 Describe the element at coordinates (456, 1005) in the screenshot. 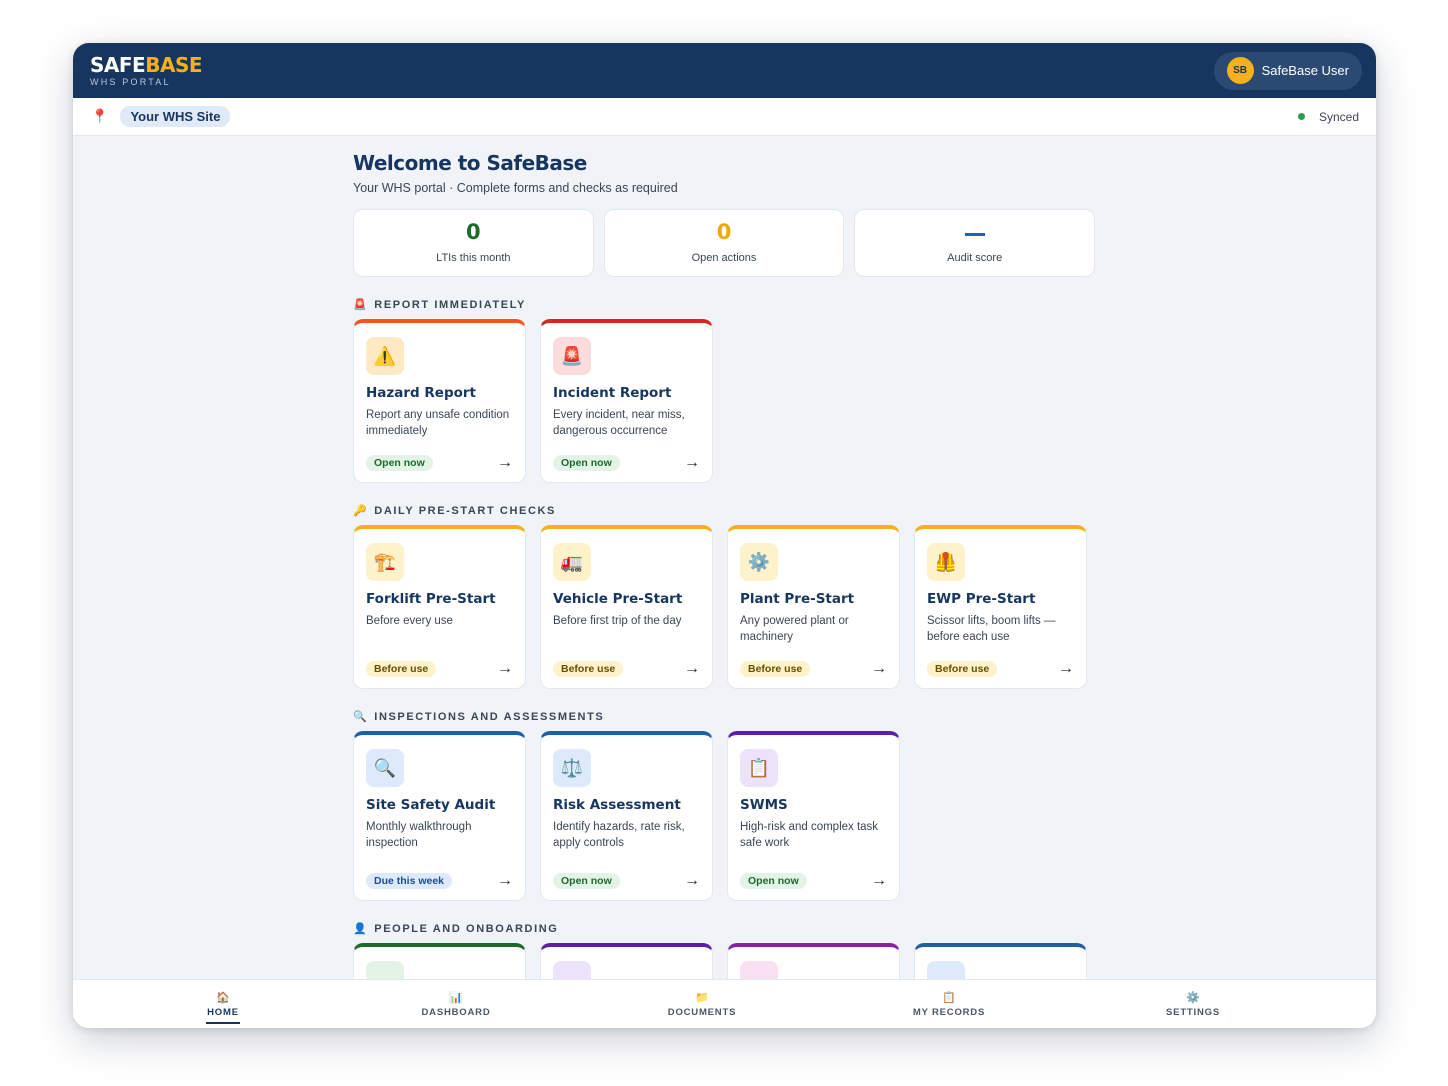

I see `nav-dashboard: 📊 DASHBOARD` at that location.